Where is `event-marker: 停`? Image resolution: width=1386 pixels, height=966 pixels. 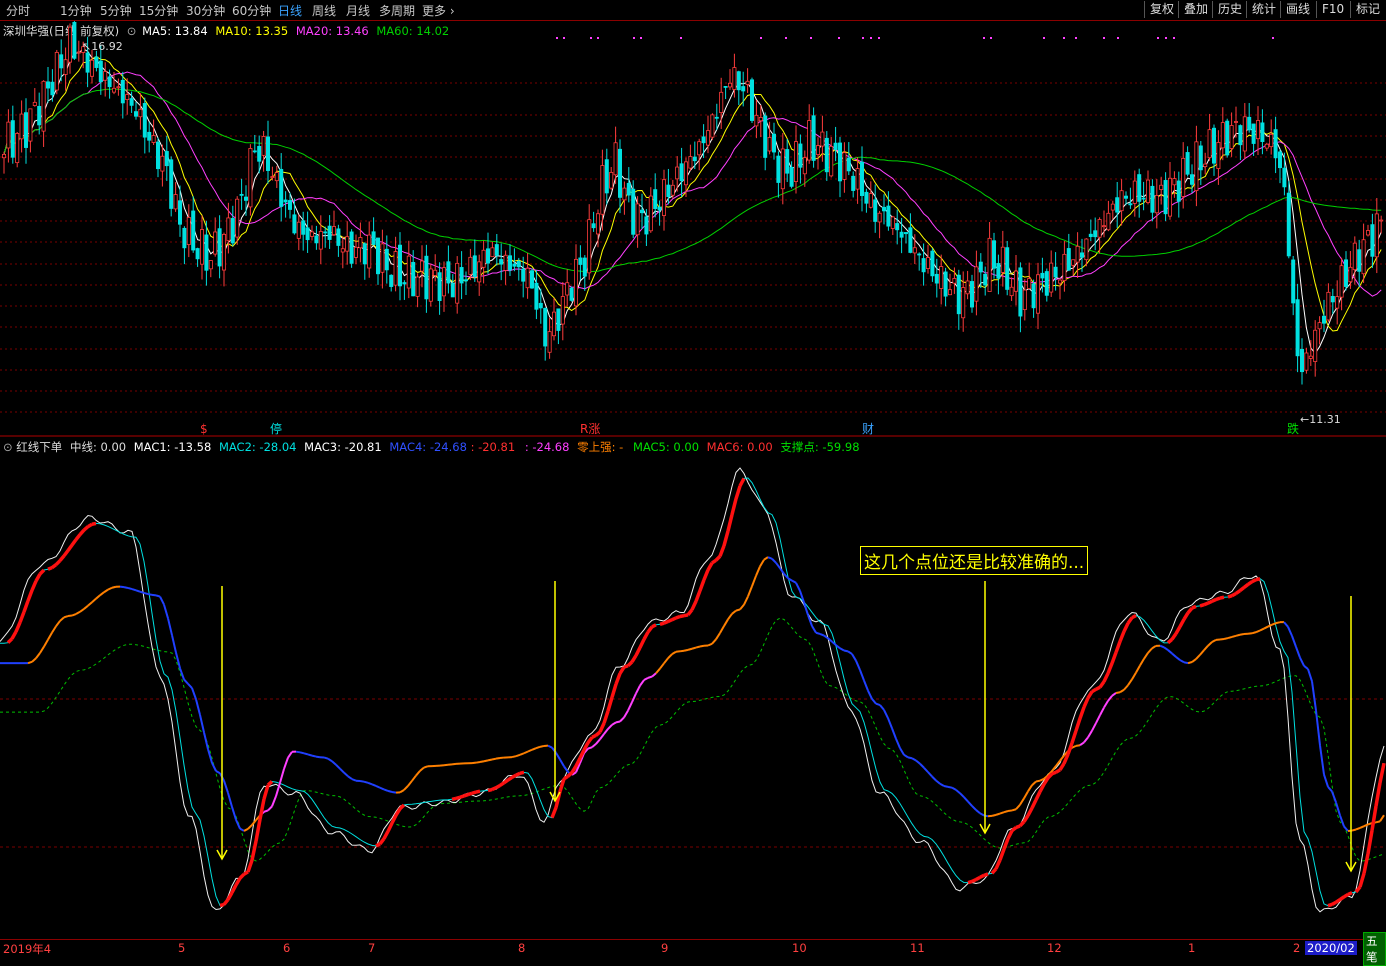 event-marker: 停 is located at coordinates (276, 428).